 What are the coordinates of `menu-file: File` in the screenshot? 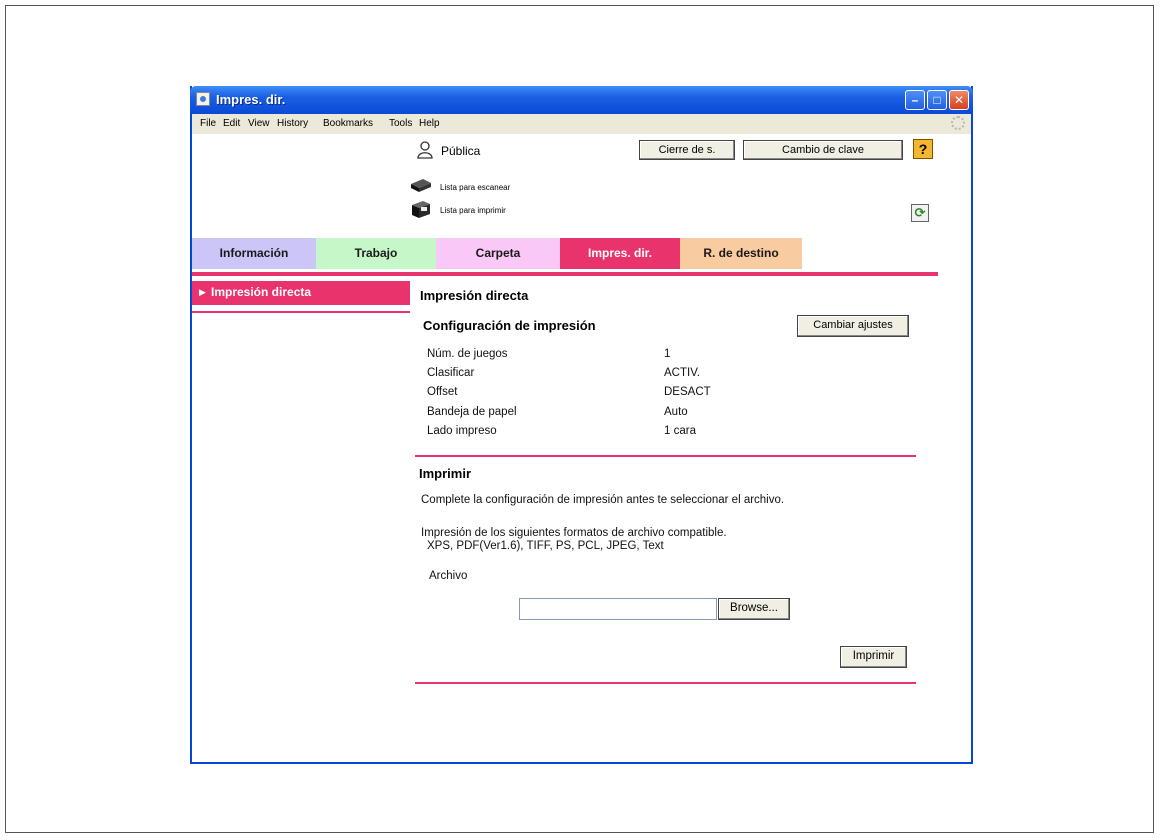 It's located at (208, 123).